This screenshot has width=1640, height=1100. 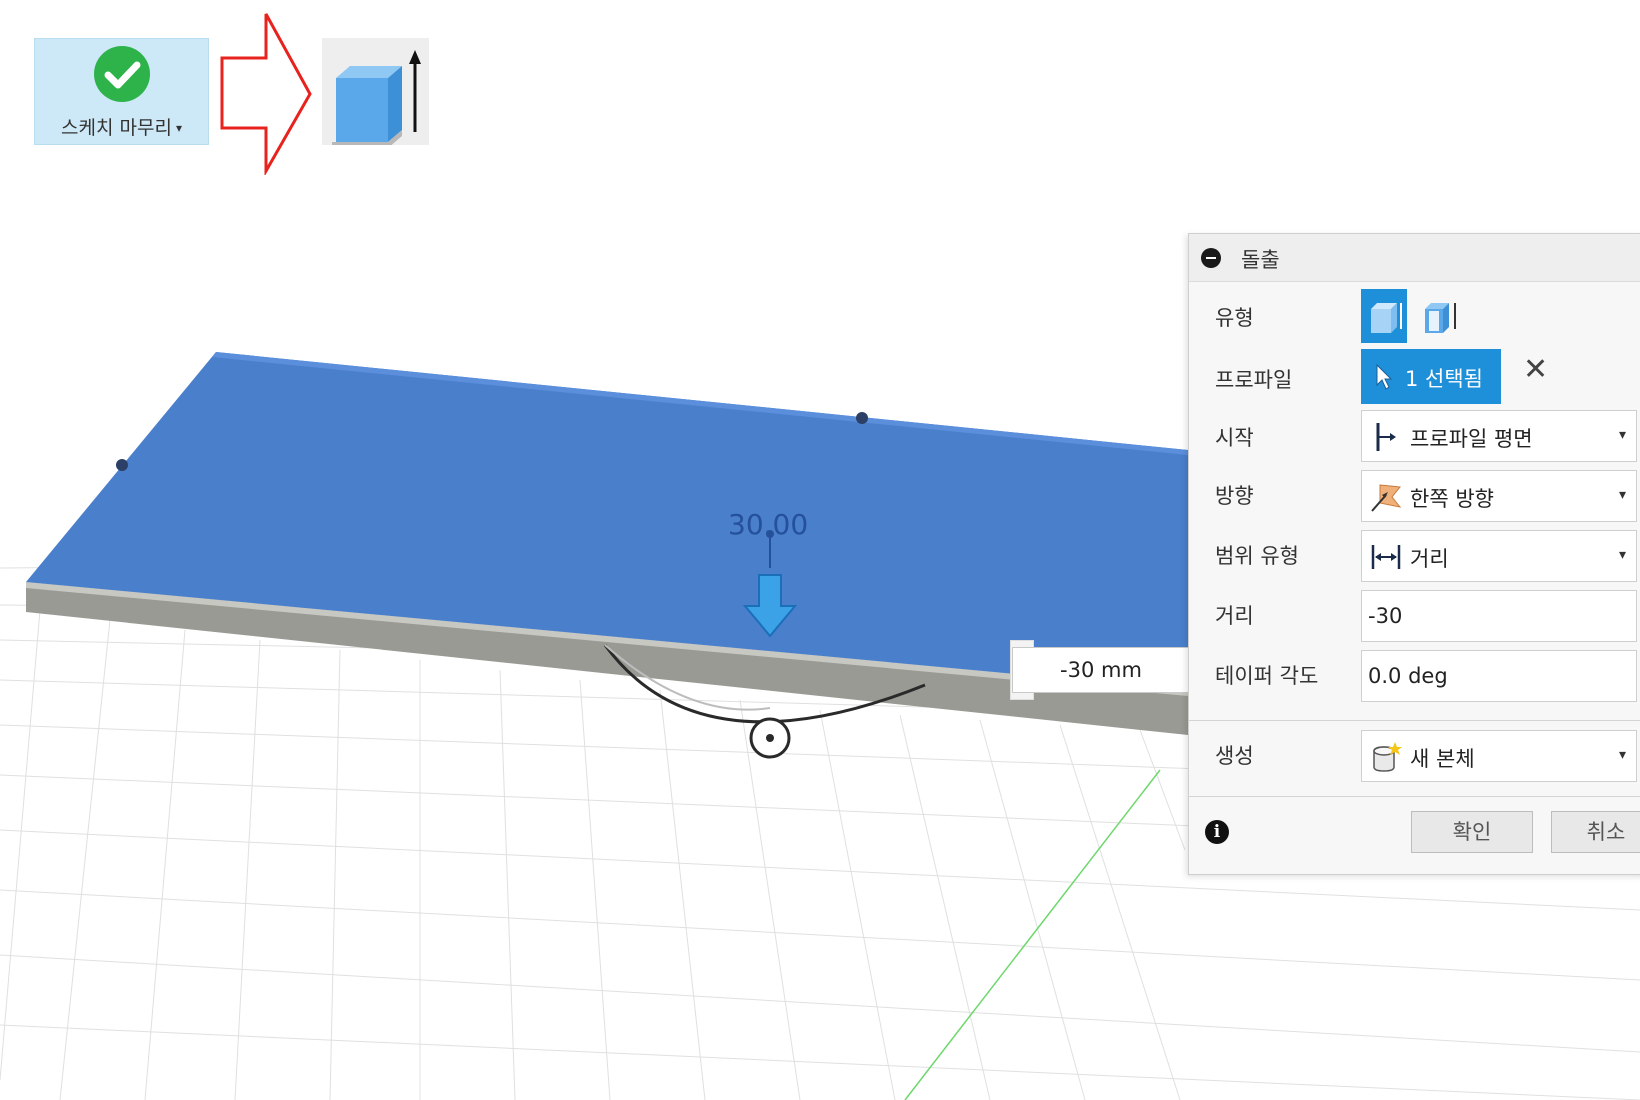 I want to click on extent-type-caret: ▾, so click(x=1622, y=555).